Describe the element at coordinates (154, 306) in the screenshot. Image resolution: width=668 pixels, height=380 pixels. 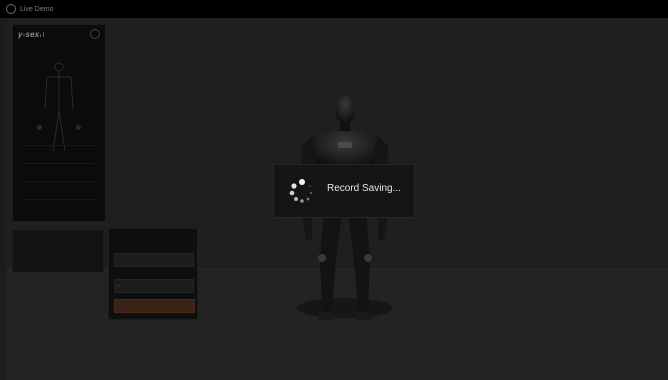
I see `save-button` at that location.